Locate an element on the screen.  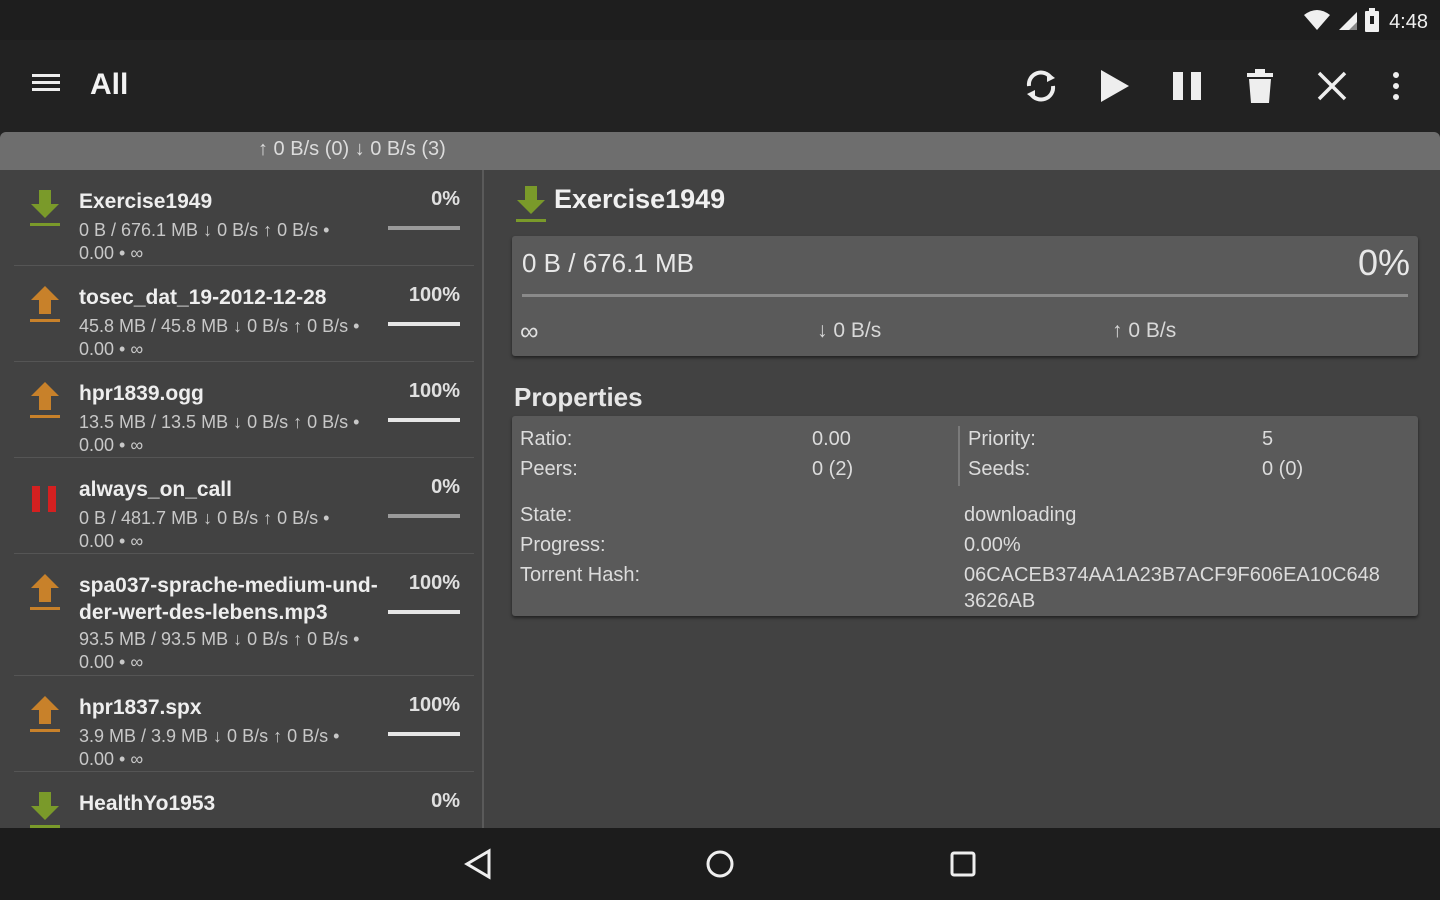
ratio-value: 0.00 is located at coordinates (831, 439).